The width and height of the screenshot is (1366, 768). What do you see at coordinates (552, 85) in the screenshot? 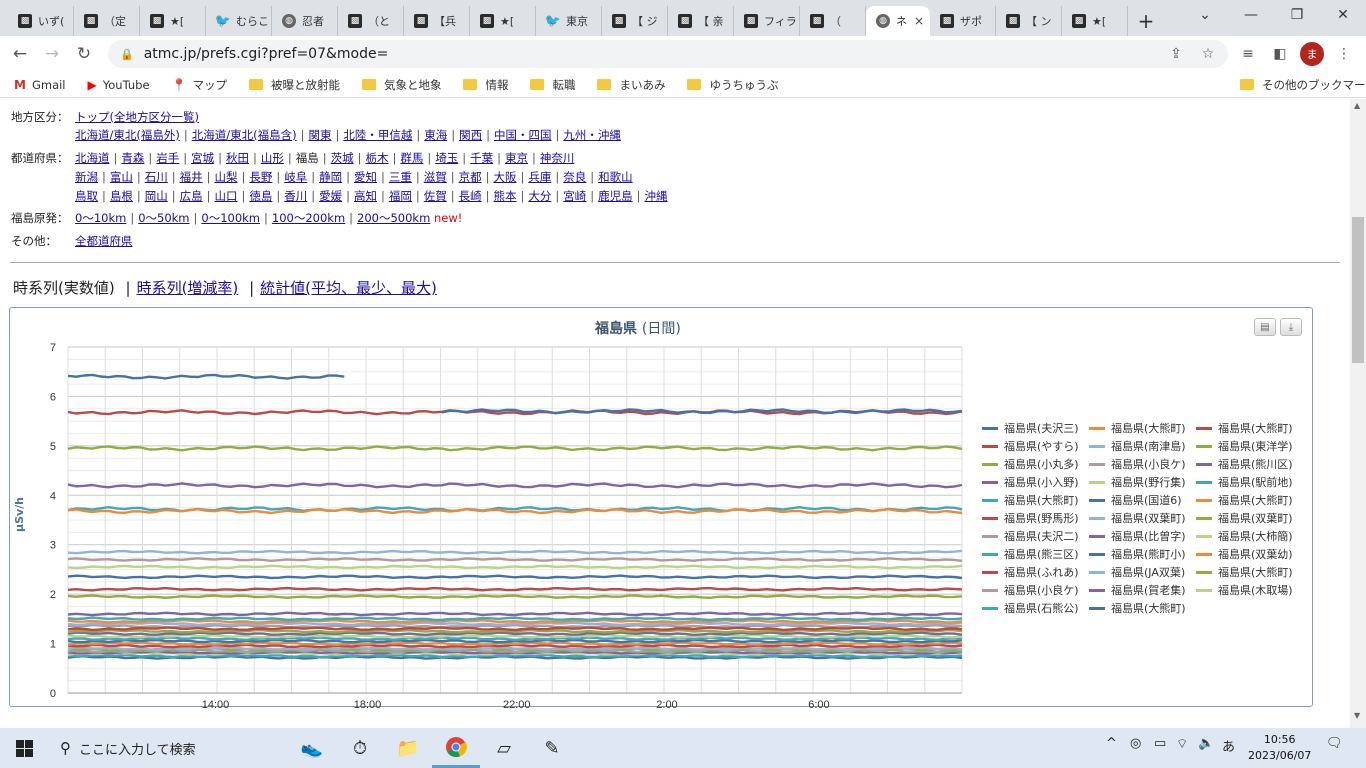
I see `bookmark-6: 転職` at bounding box center [552, 85].